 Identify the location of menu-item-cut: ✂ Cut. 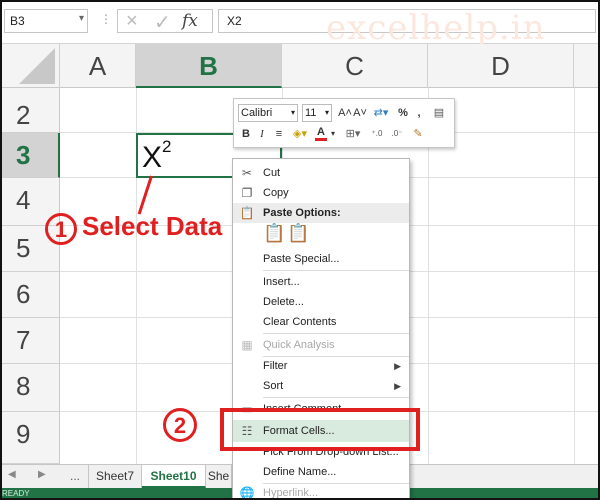
(321, 173).